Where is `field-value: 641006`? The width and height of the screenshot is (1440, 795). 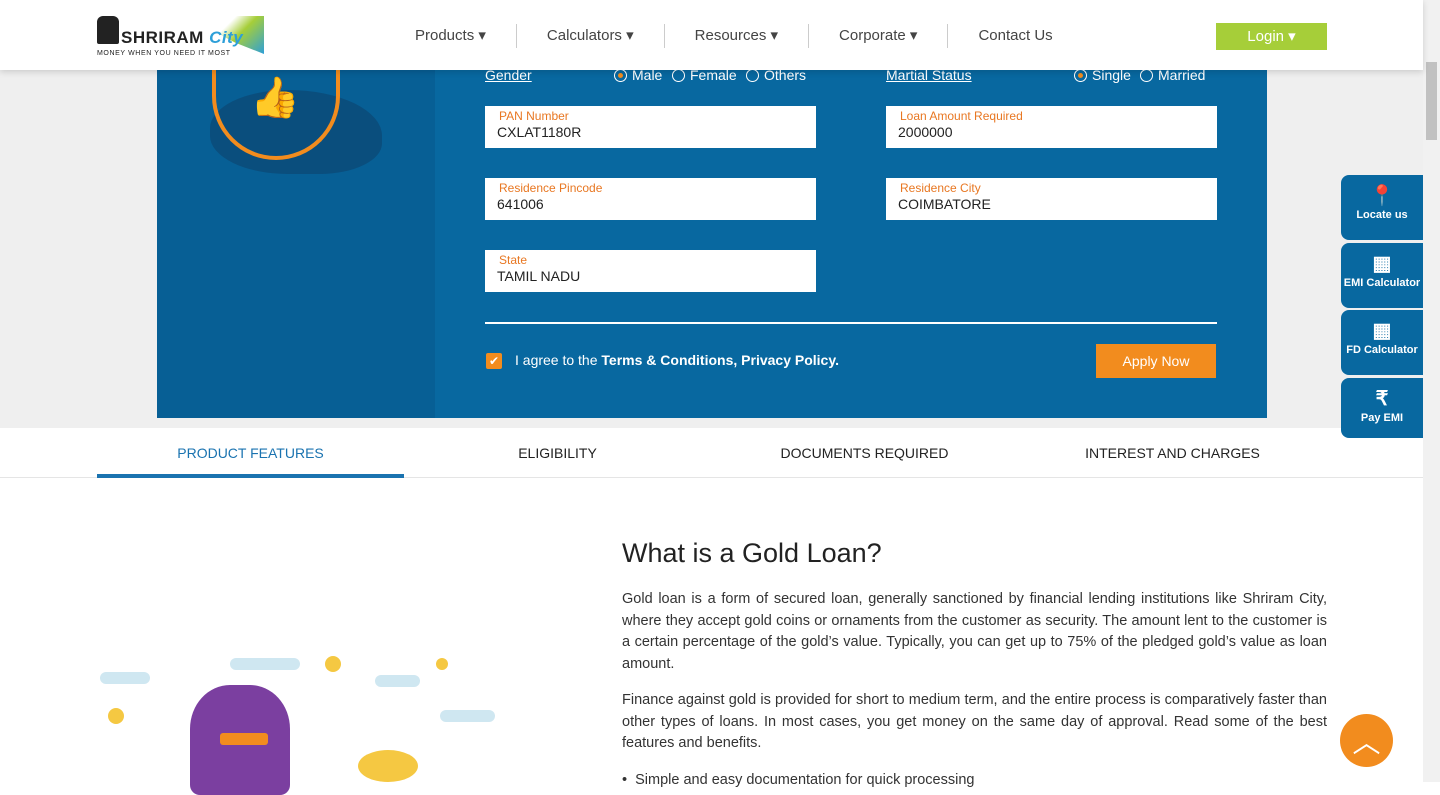
field-value: 641006 is located at coordinates (650, 204).